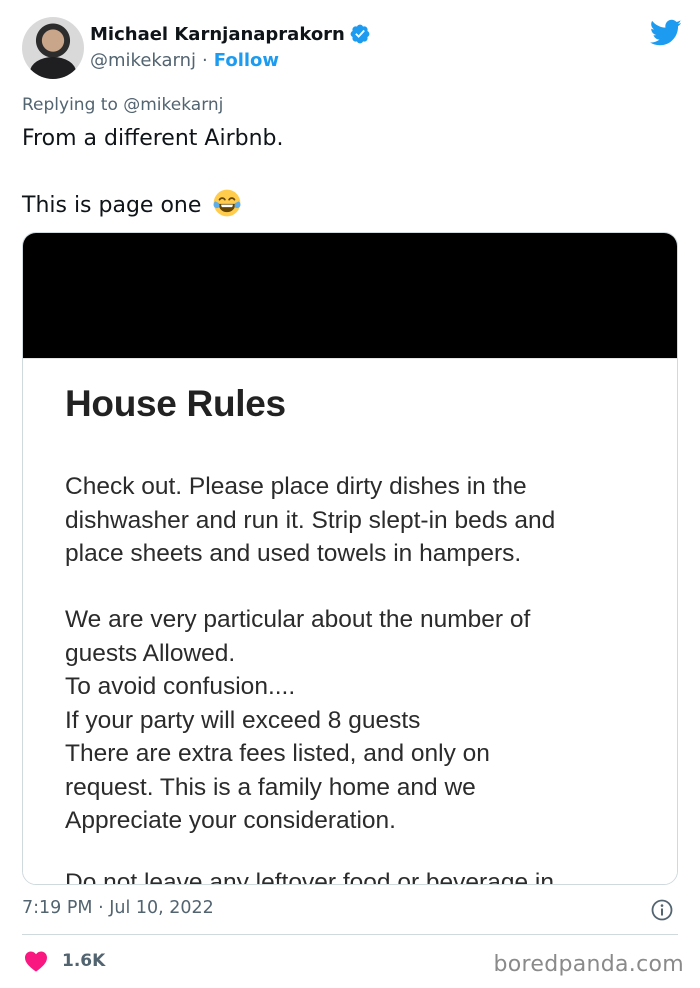  Describe the element at coordinates (588, 964) in the screenshot. I see `watermark-text: boredpanda.com` at that location.